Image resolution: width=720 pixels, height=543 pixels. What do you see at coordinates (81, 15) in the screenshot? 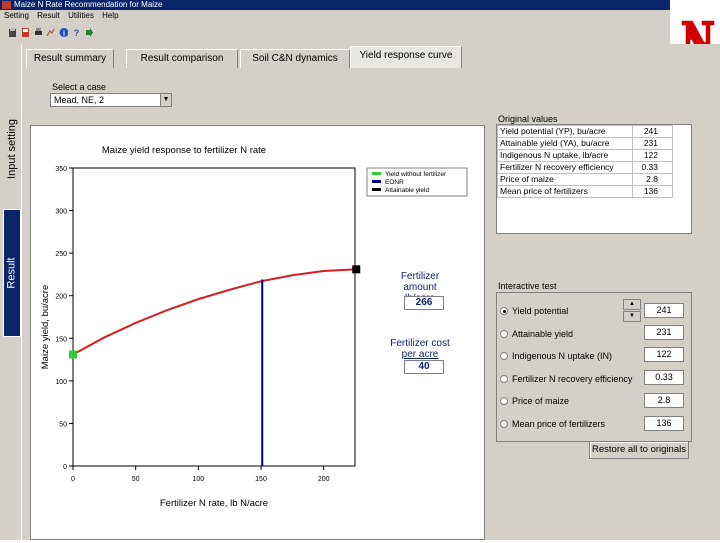
I see `menu-utilities: Utilities` at bounding box center [81, 15].